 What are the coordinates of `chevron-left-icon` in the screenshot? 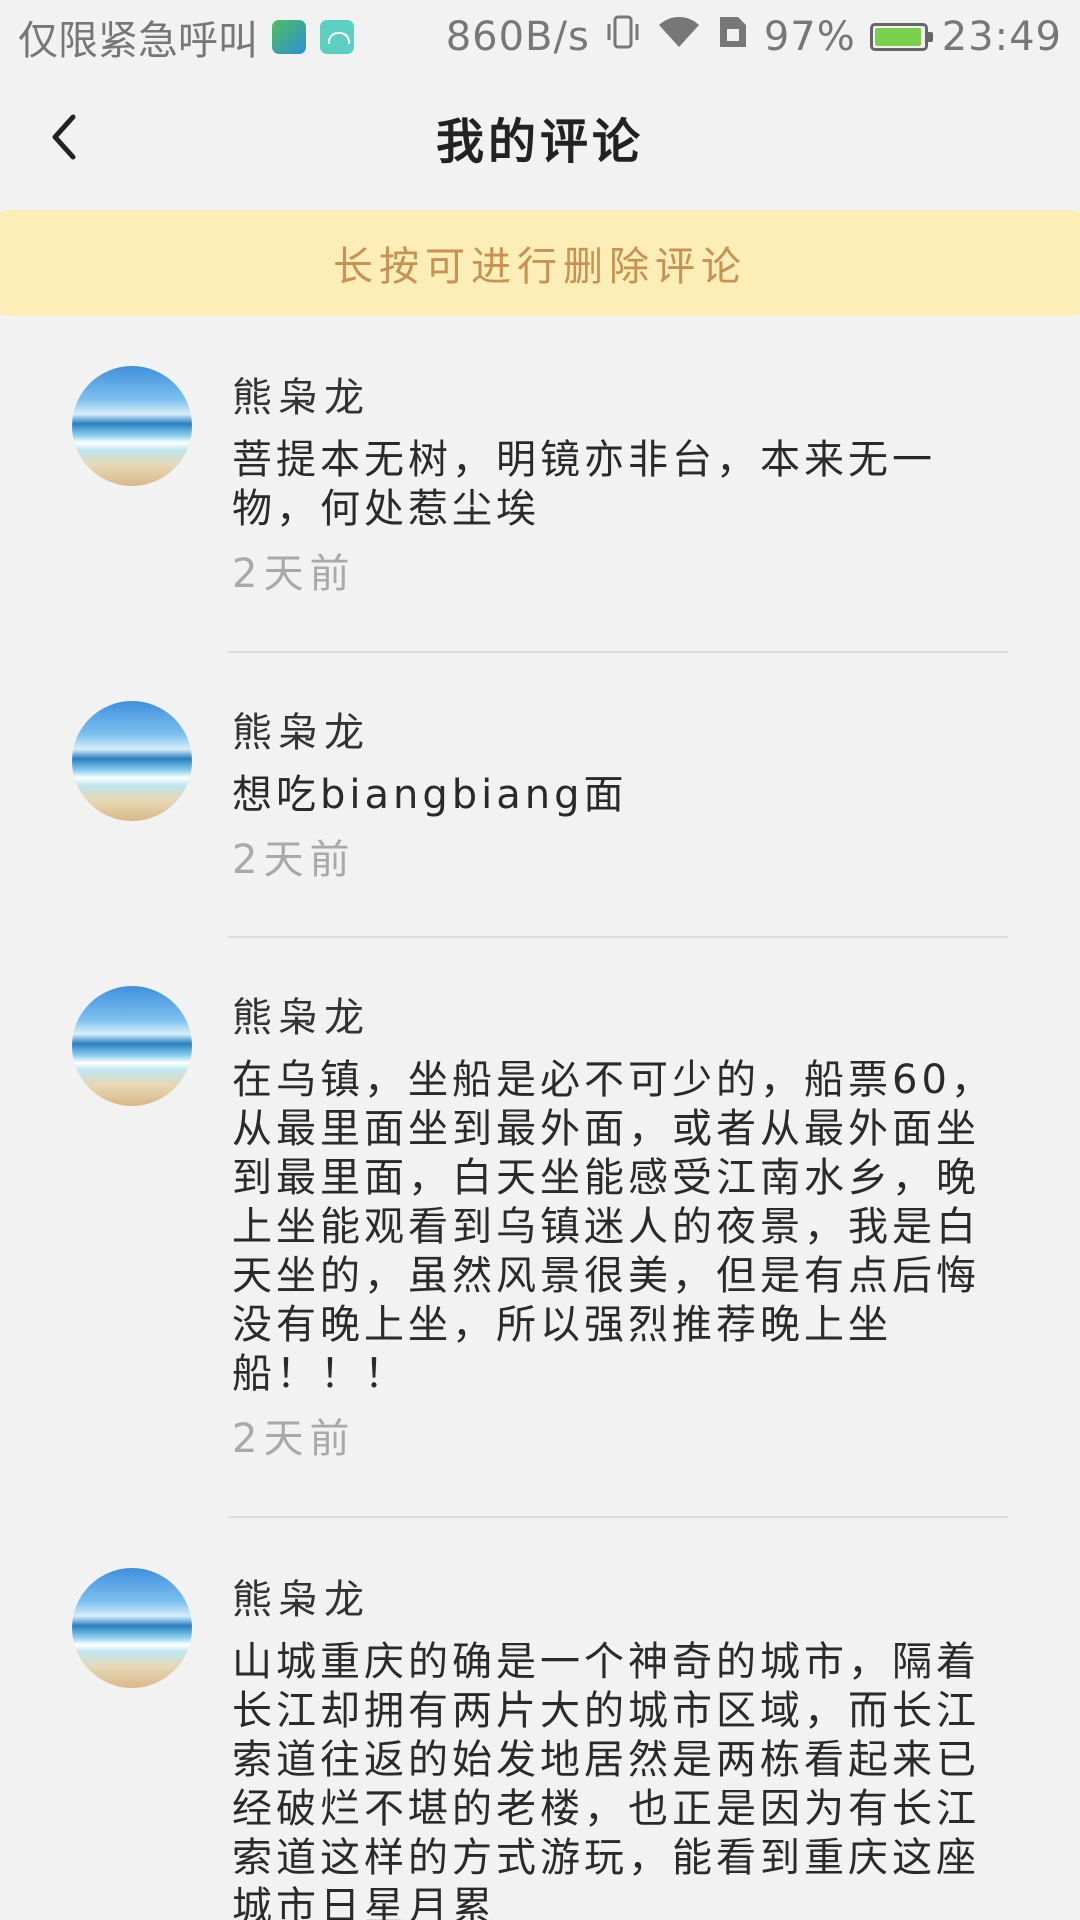 It's located at (64, 137).